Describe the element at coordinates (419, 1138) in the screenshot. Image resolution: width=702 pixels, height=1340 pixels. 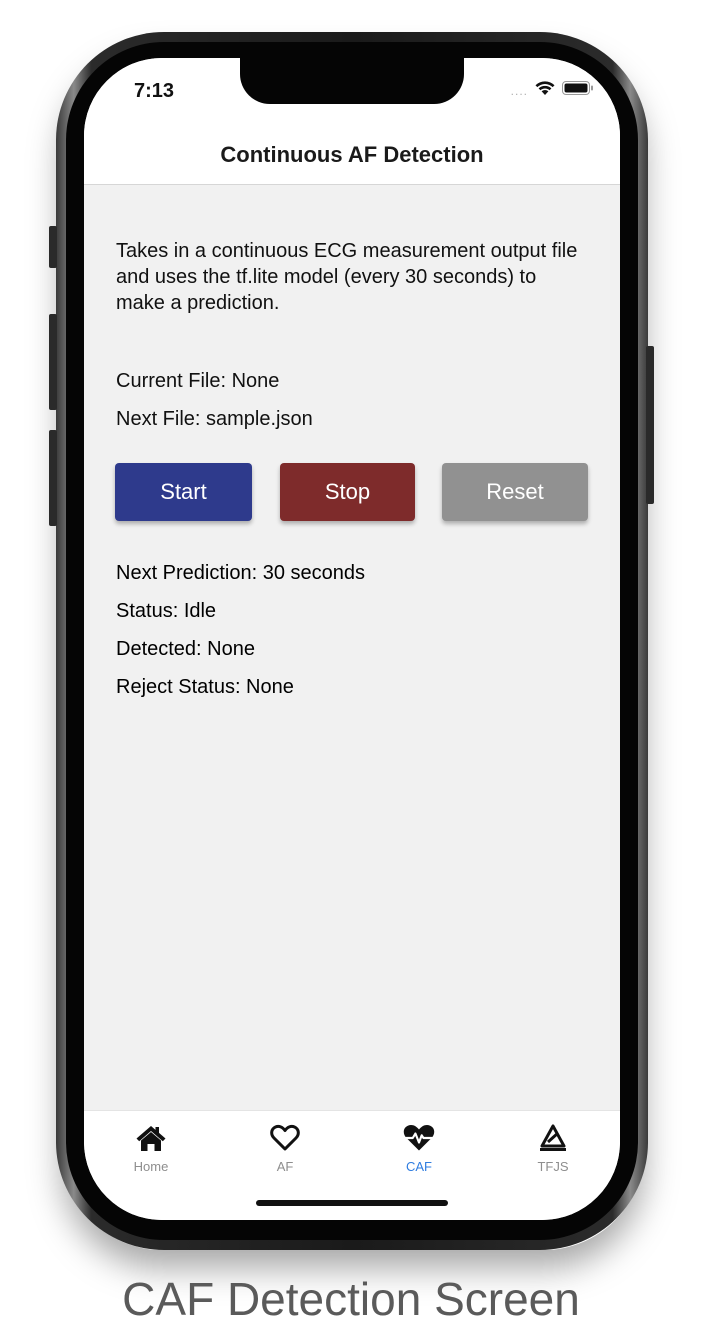
I see `heartbeat-icon` at that location.